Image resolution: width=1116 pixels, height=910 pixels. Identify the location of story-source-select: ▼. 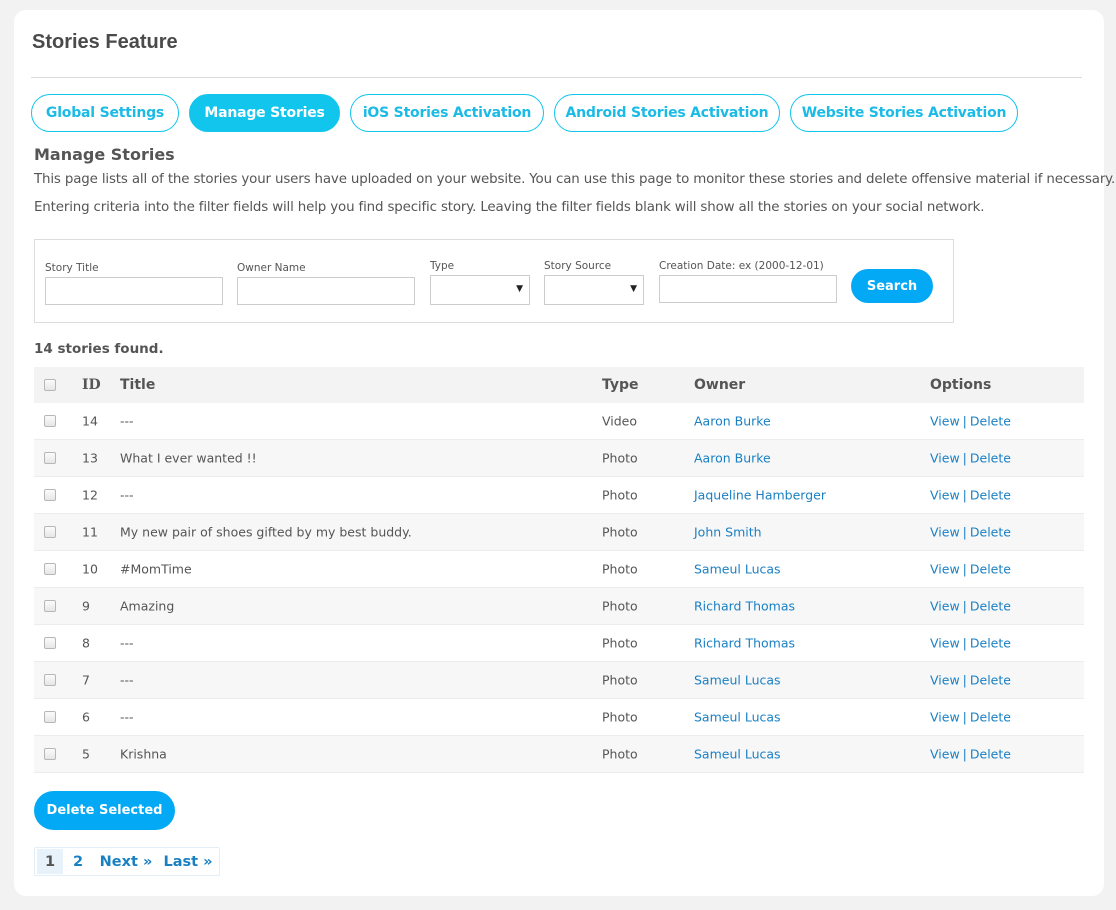
(594, 290).